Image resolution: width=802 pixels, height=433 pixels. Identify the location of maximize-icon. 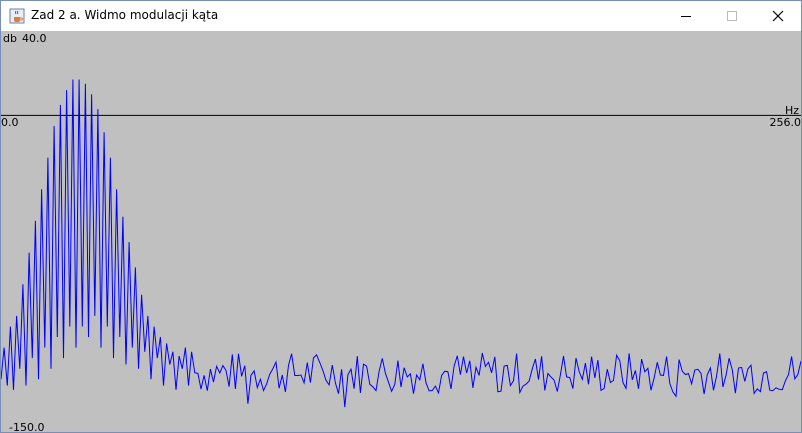
(732, 16).